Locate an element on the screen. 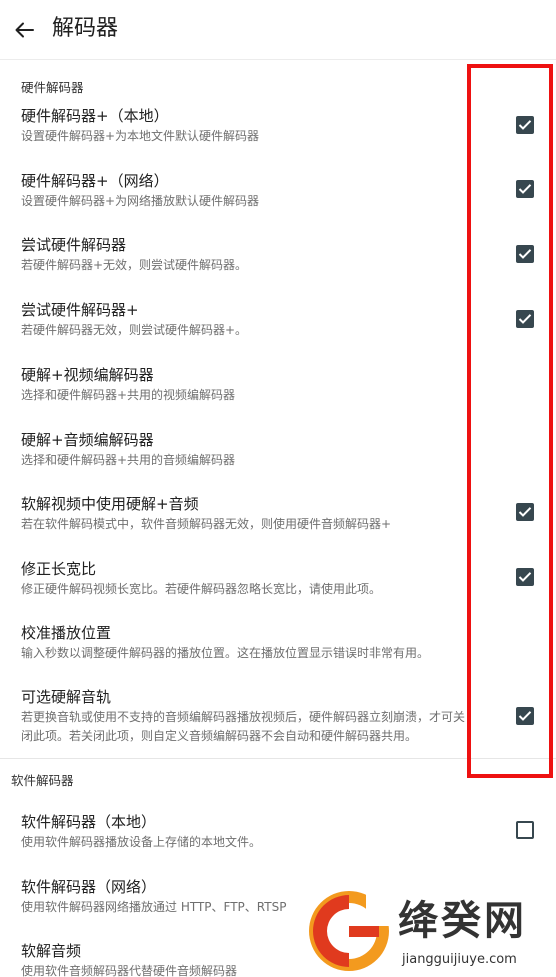 The image size is (556, 977). pref-summary: 若硬件解码器+无效，则尝试硬件解码器。 is located at coordinates (134, 265).